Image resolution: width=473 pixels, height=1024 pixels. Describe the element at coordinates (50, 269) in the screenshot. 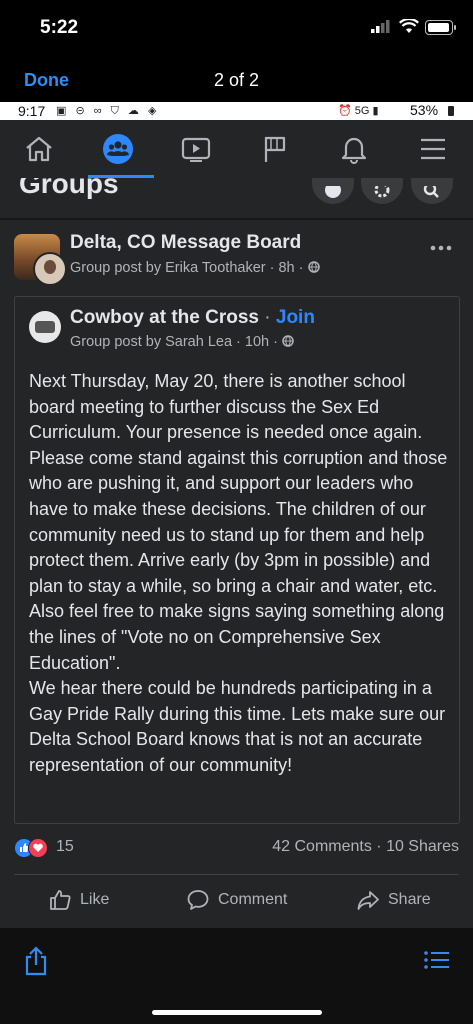

I see `author-avatar` at that location.